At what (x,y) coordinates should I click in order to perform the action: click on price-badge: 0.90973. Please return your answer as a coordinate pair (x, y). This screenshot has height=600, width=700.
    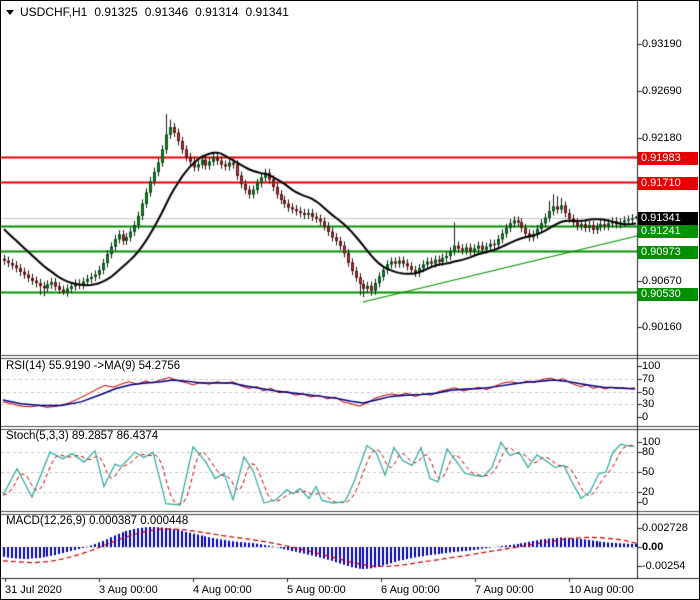
    Looking at the image, I should click on (668, 252).